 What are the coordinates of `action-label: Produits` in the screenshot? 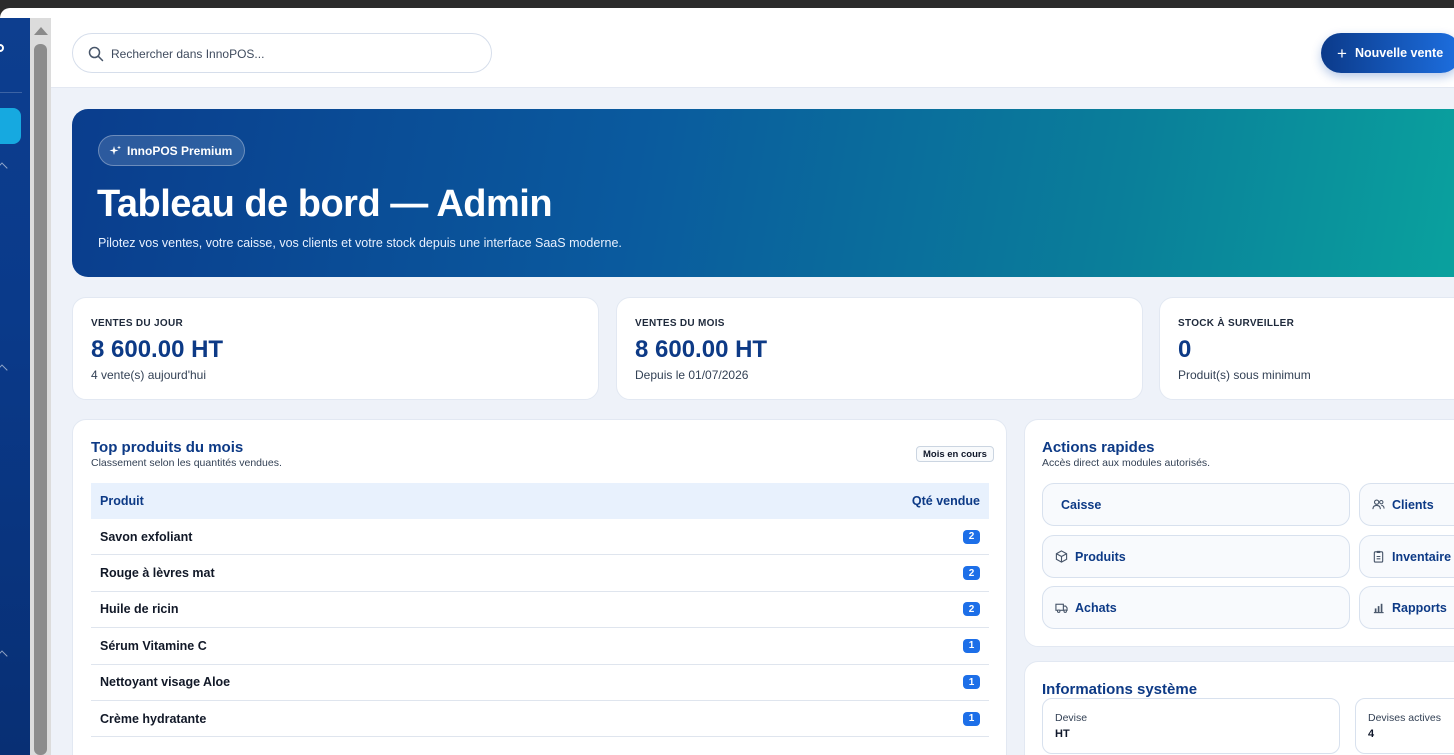 It's located at (1100, 556).